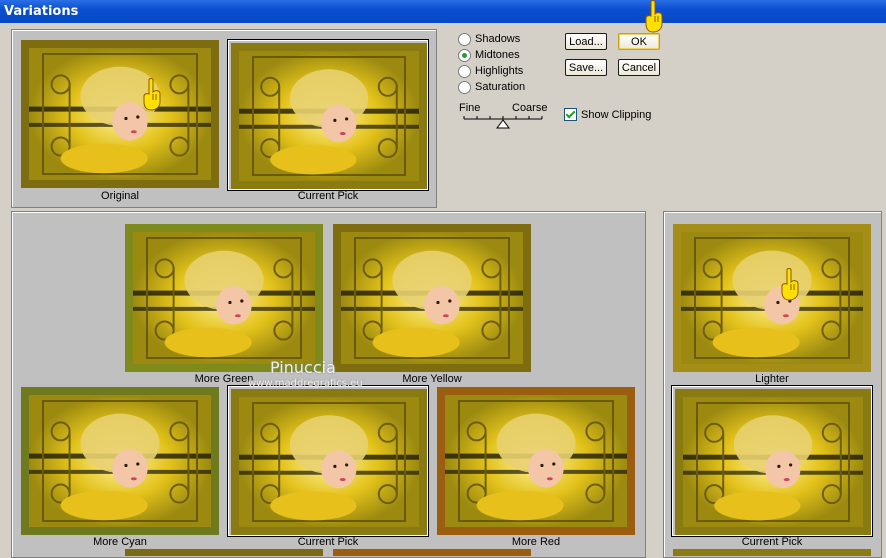 The image size is (886, 558). I want to click on caption-top-current-pick: Current Pick, so click(328, 196).